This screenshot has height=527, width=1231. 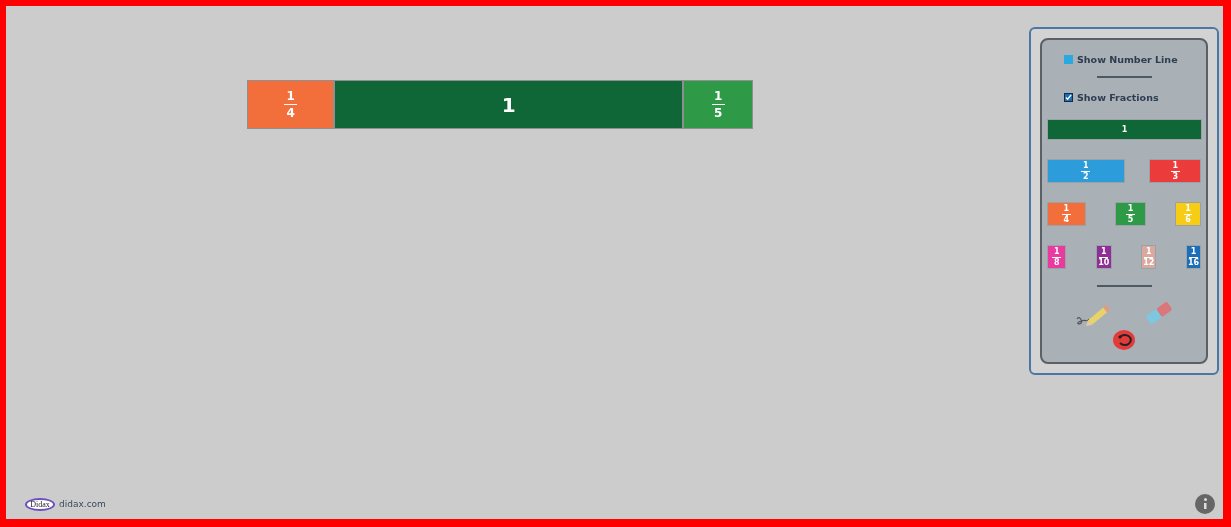 What do you see at coordinates (1132, 97) in the screenshot?
I see `option-checkbox: Show Fractions` at bounding box center [1132, 97].